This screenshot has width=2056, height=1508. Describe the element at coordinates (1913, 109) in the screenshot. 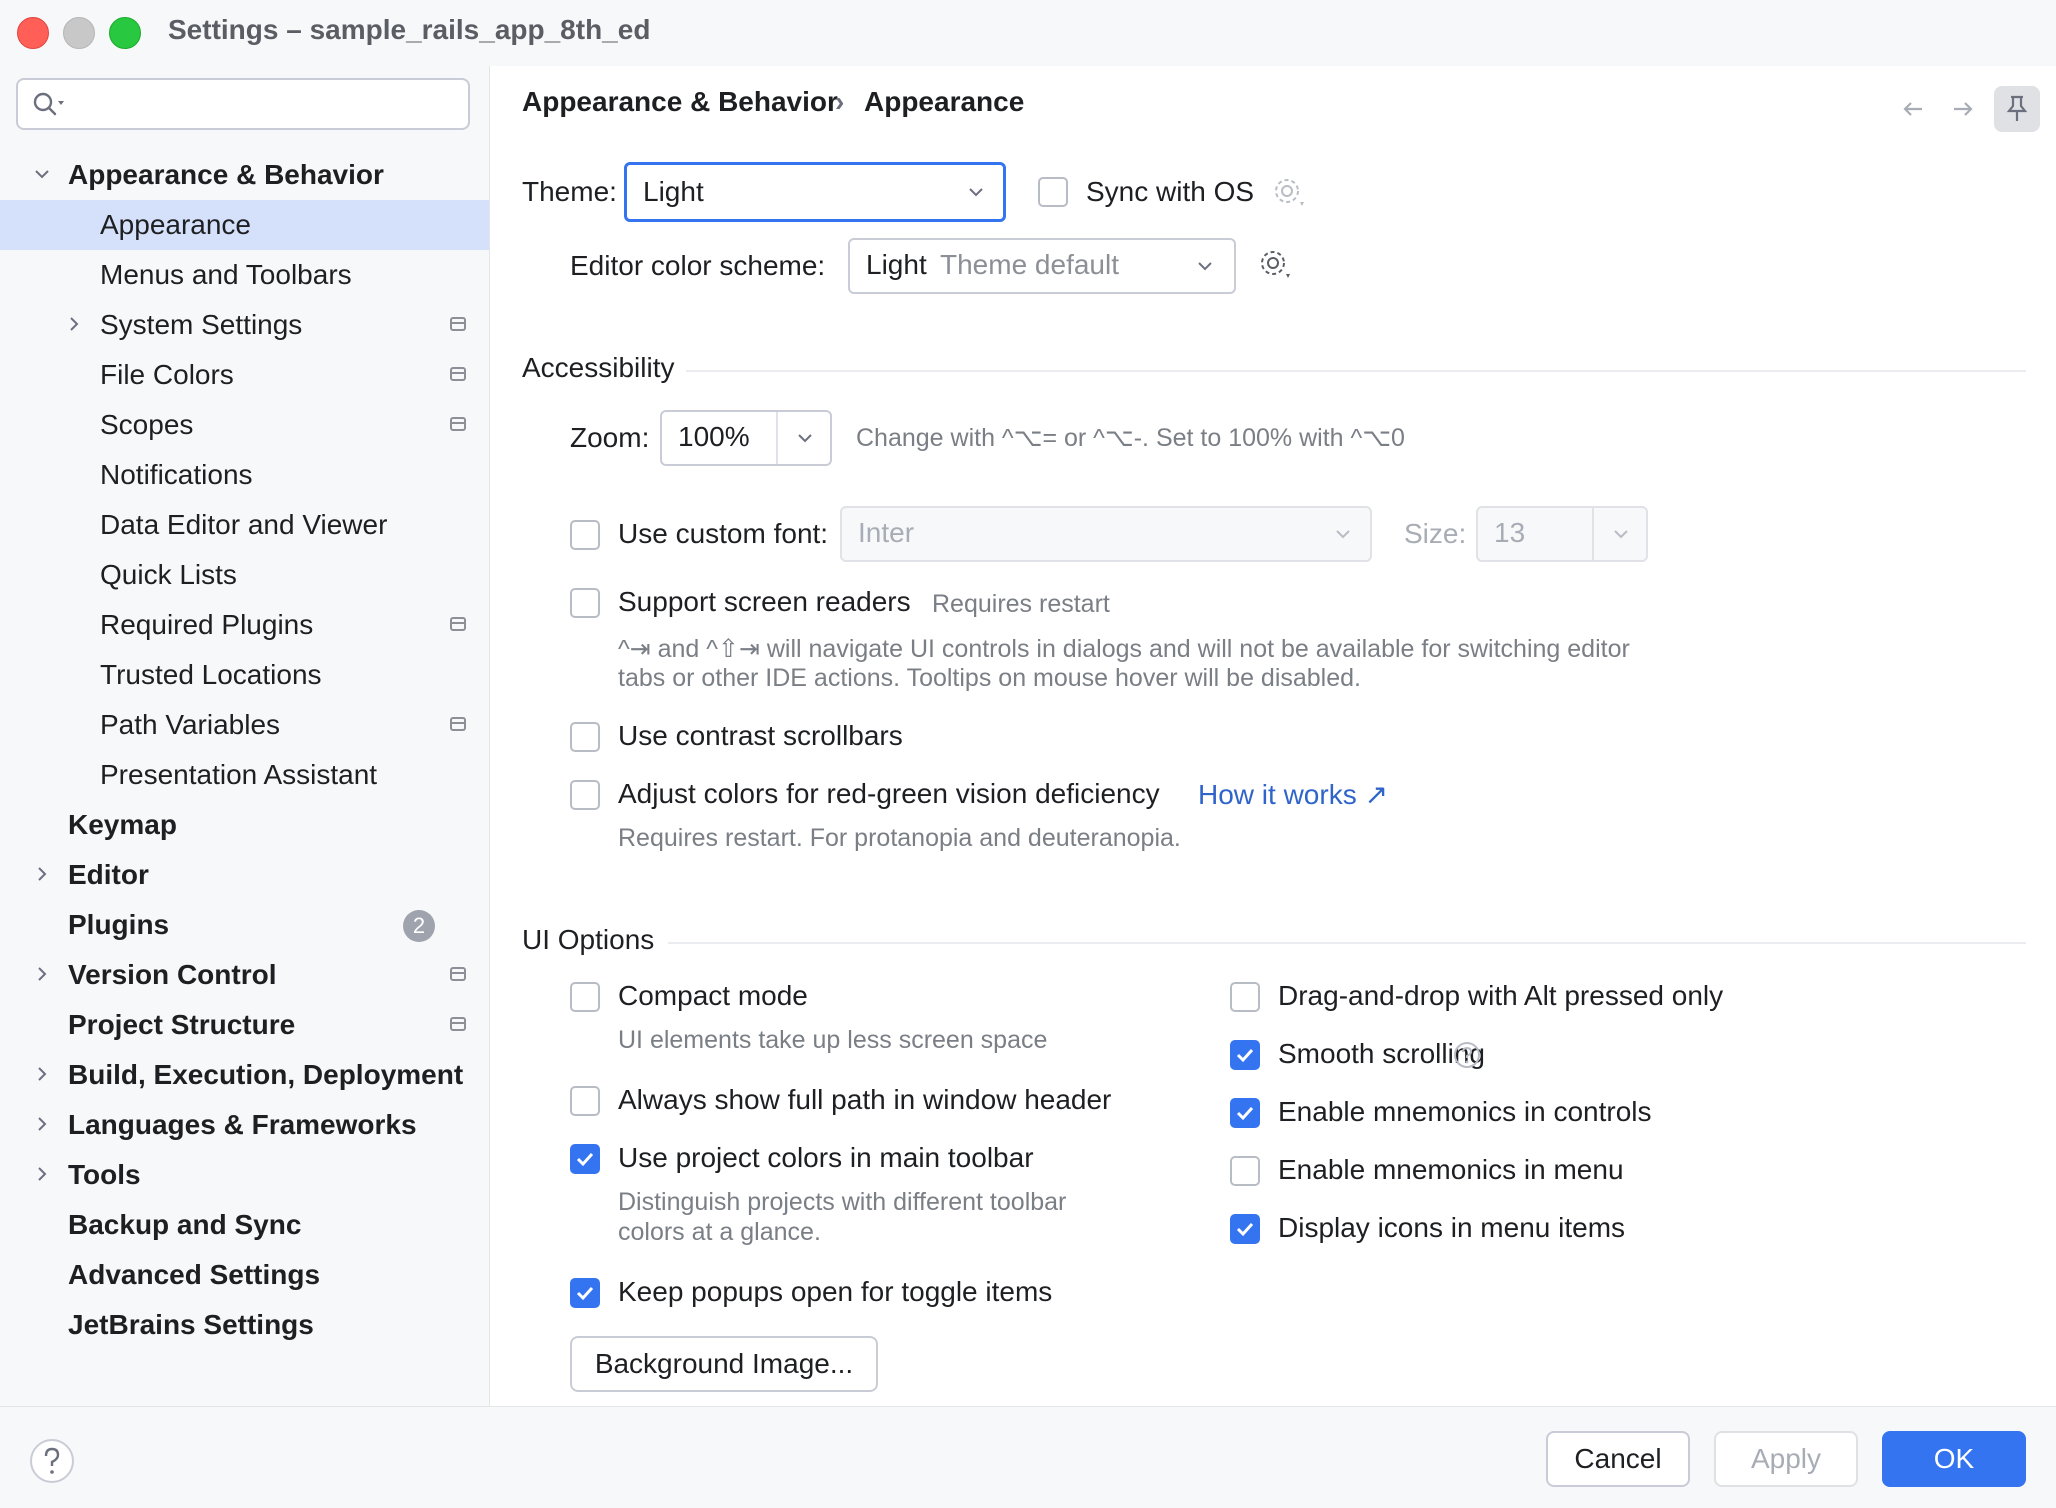

I see `back-arrow-icon` at that location.